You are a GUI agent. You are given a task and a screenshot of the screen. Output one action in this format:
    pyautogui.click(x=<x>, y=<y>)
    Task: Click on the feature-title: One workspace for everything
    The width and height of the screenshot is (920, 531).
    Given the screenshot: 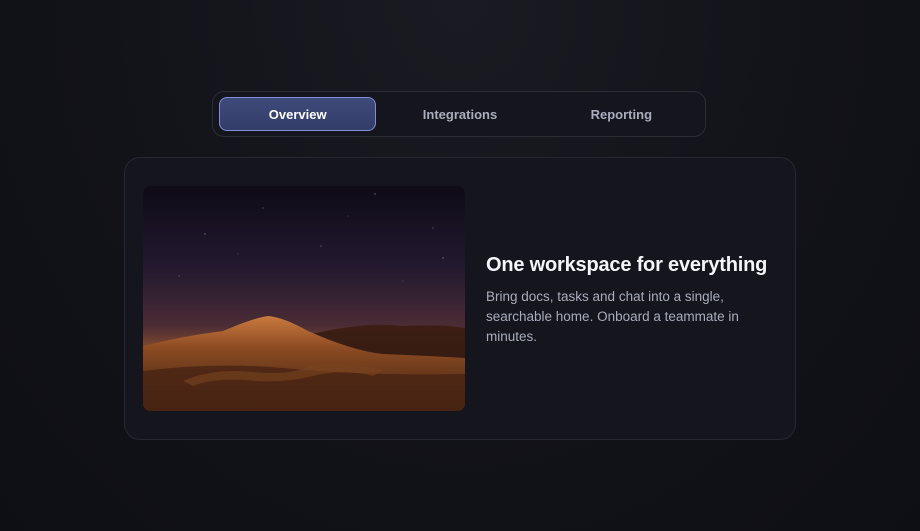 What is the action you would take?
    pyautogui.click(x=627, y=265)
    